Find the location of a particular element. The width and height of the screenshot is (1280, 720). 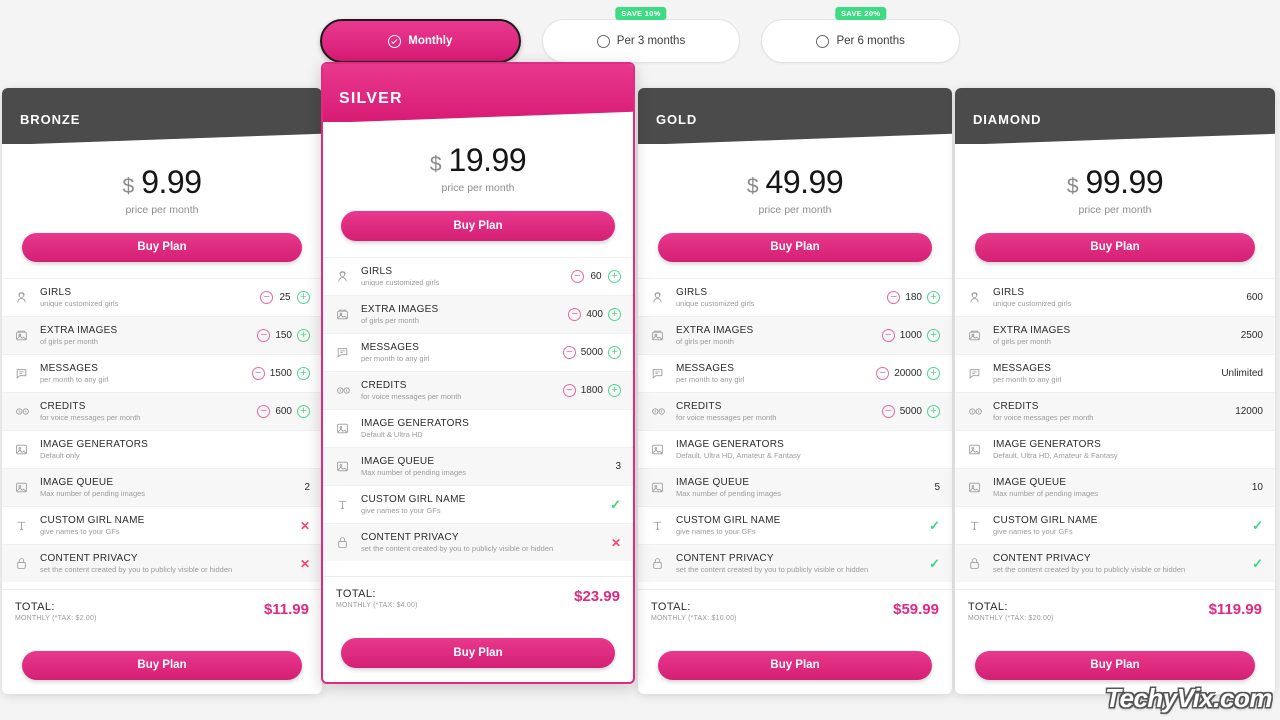

plain-value: 2 is located at coordinates (307, 487).